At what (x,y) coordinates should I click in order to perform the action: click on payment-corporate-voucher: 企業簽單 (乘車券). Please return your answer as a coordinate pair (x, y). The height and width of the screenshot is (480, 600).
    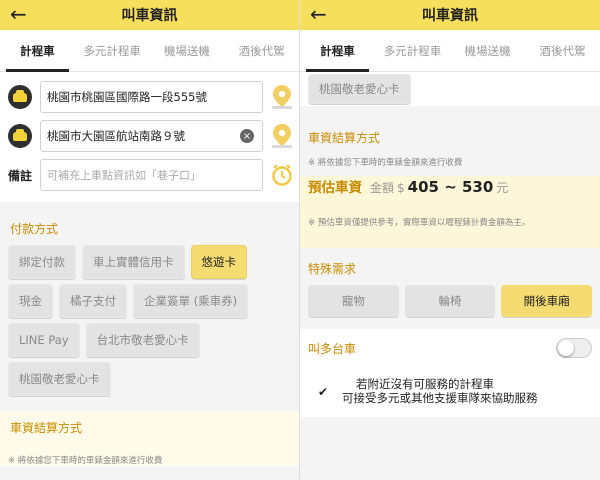
    Looking at the image, I should click on (191, 301).